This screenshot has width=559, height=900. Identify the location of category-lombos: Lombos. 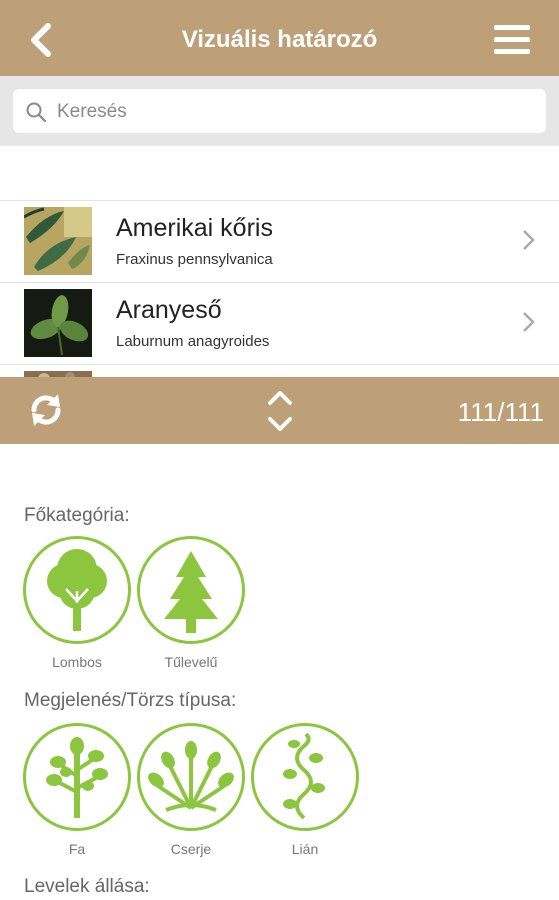
(77, 603).